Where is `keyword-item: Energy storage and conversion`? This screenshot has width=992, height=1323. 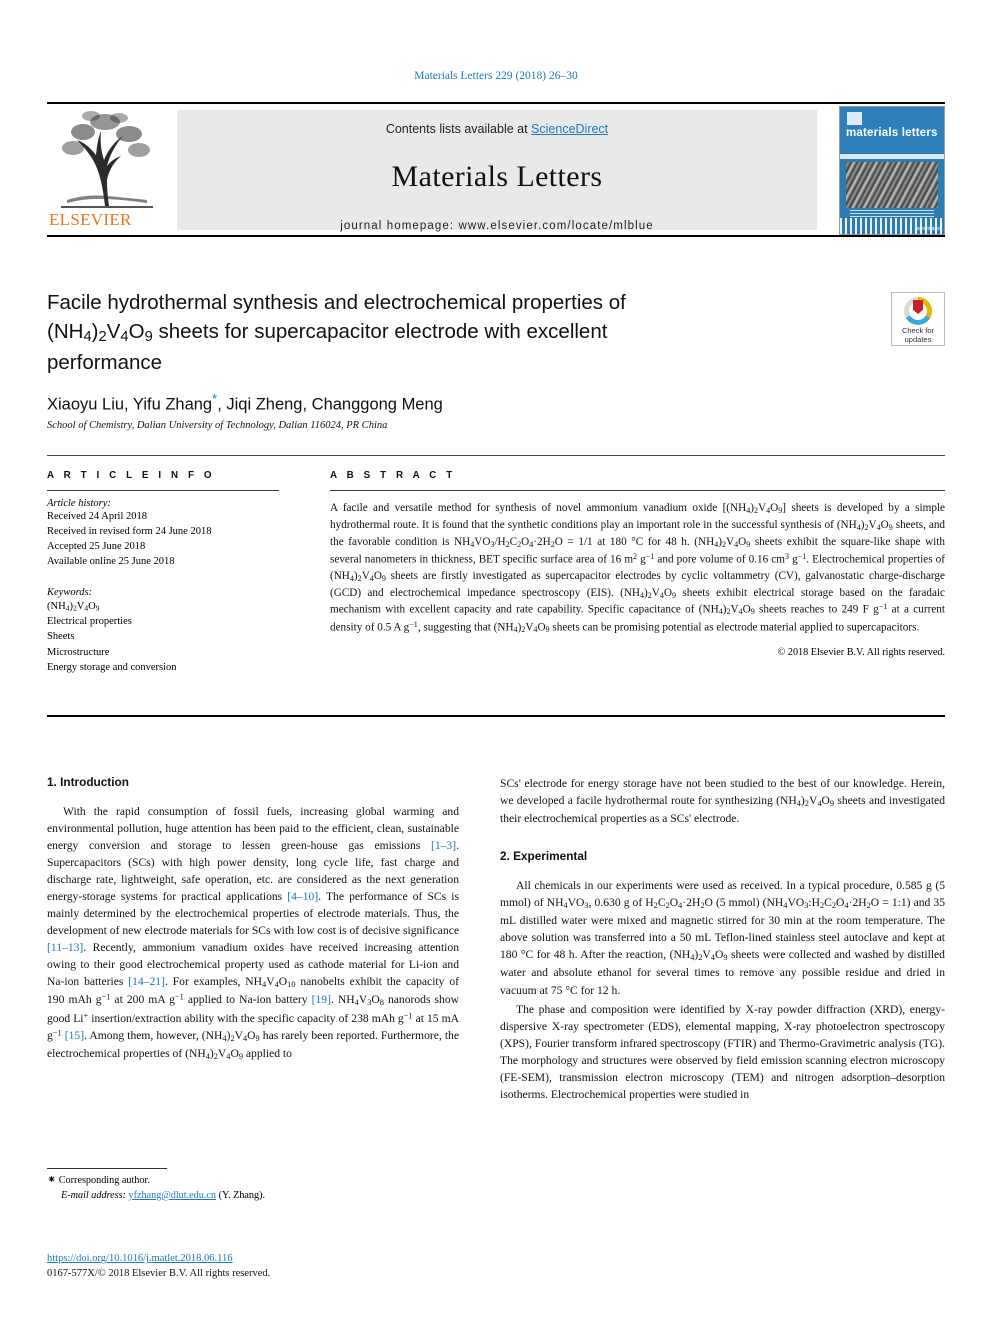 keyword-item: Energy storage and conversion is located at coordinates (112, 667).